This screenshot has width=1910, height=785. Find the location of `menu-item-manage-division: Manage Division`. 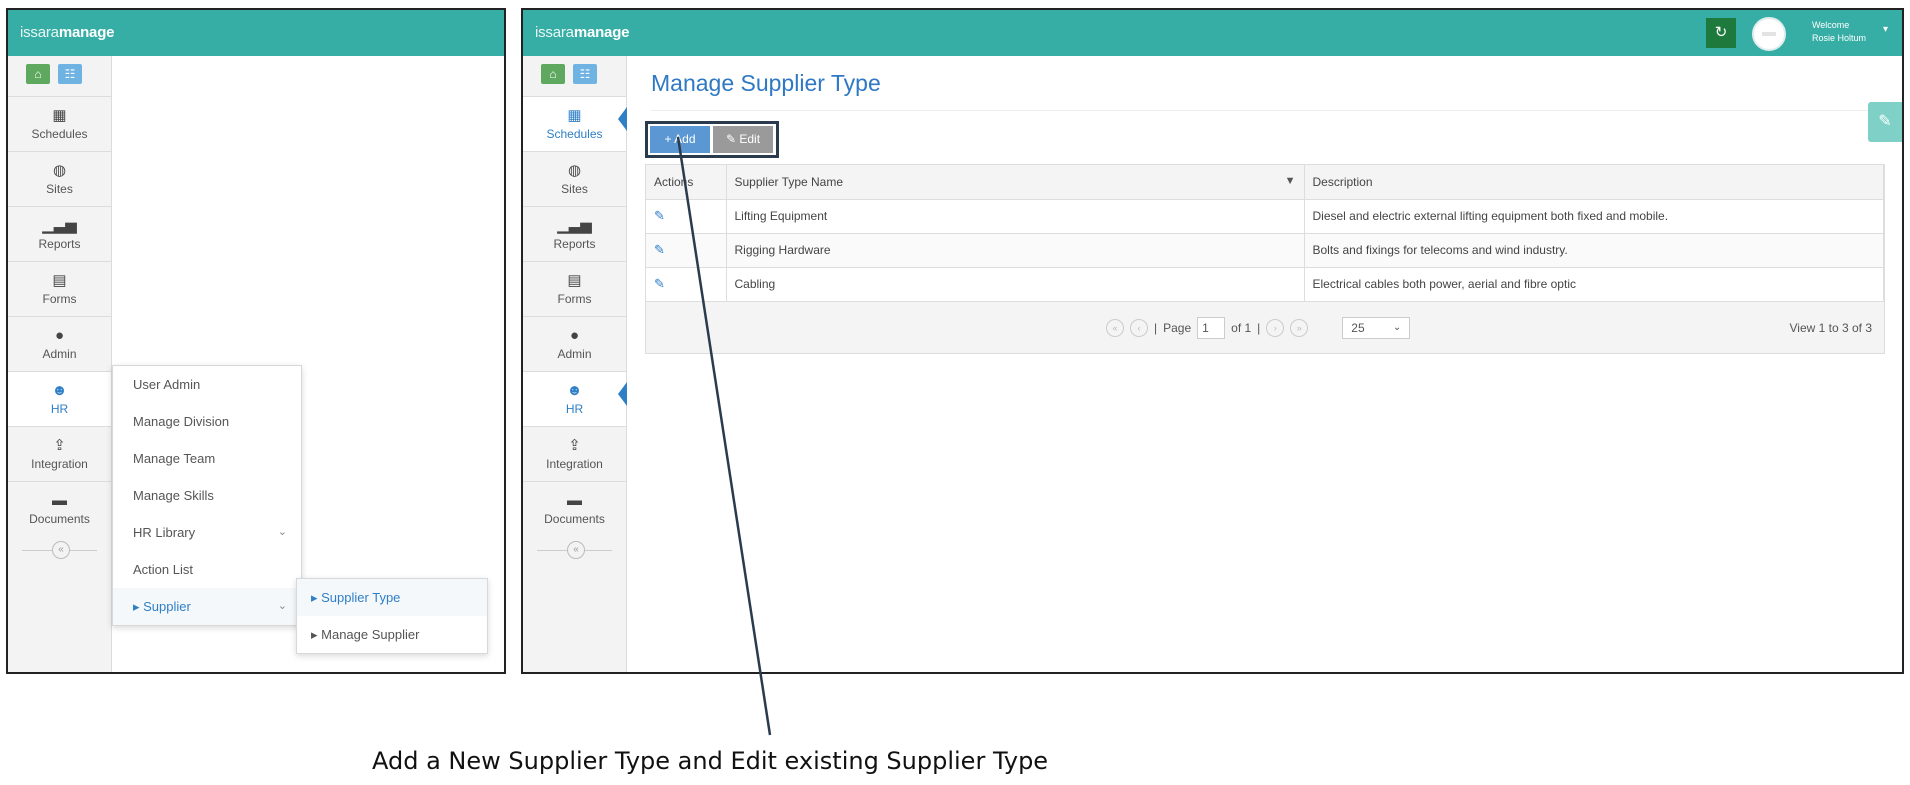

menu-item-manage-division: Manage Division is located at coordinates (207, 421).